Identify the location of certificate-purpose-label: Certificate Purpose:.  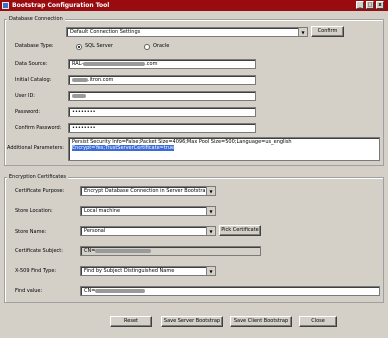
(40, 191).